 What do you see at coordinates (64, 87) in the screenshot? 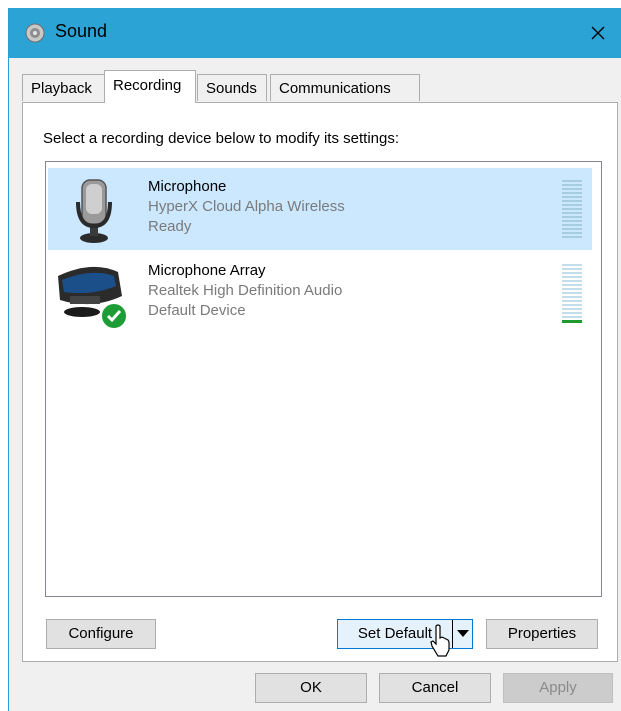
I see `tab-playback: Playback` at bounding box center [64, 87].